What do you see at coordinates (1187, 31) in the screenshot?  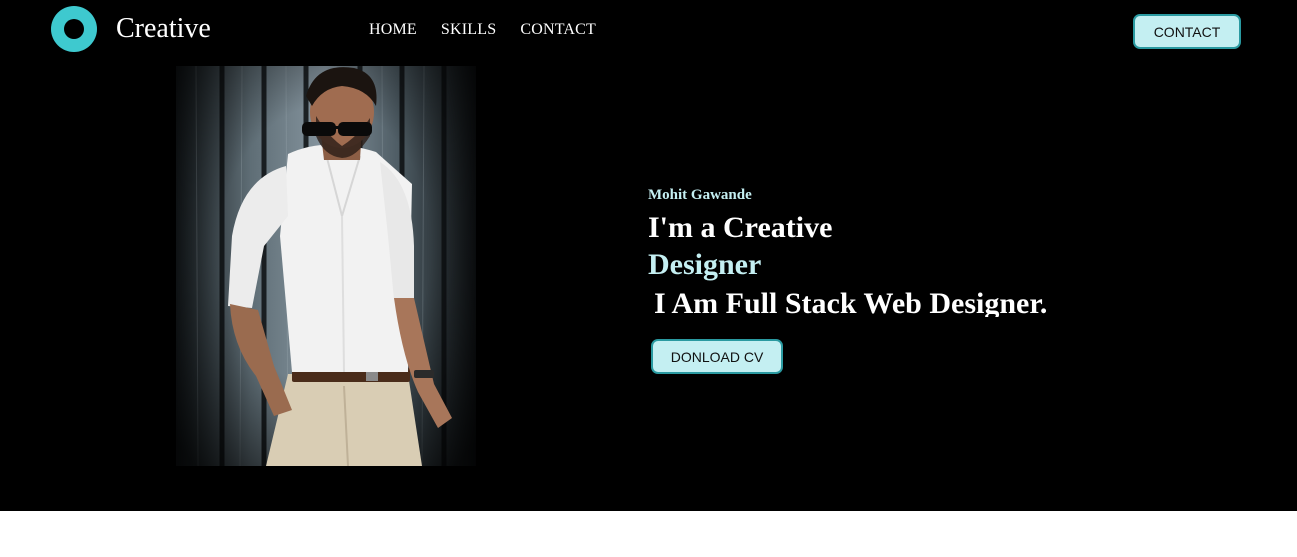 I see `contact-button: CONTACT` at bounding box center [1187, 31].